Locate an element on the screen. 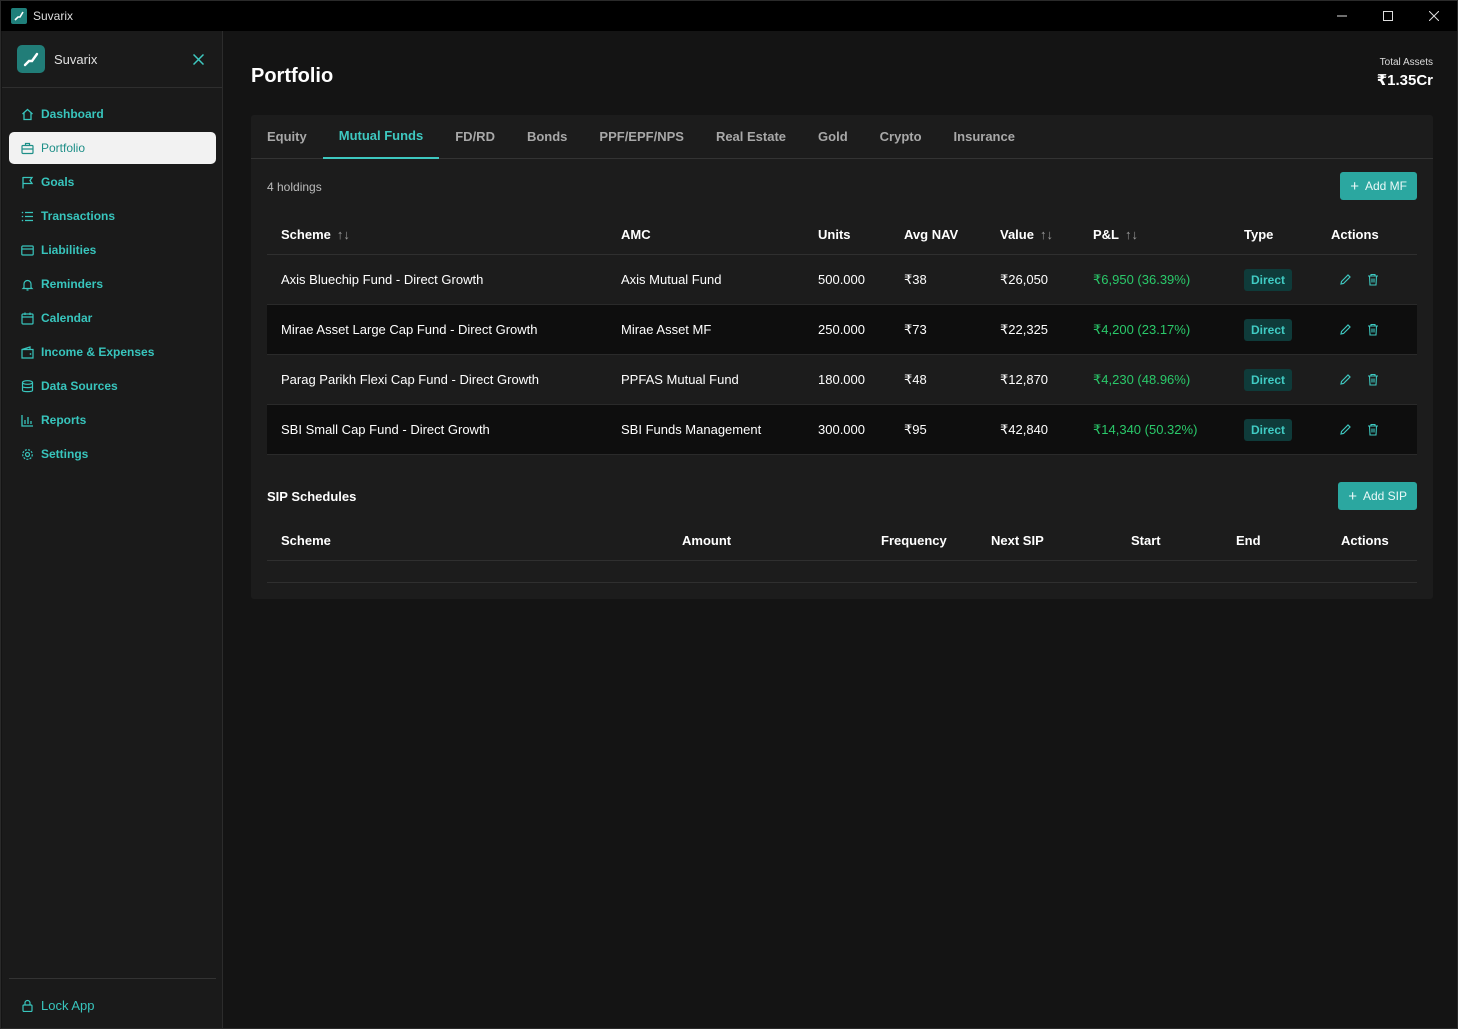 This screenshot has width=1458, height=1029. sip-empty-row is located at coordinates (842, 572).